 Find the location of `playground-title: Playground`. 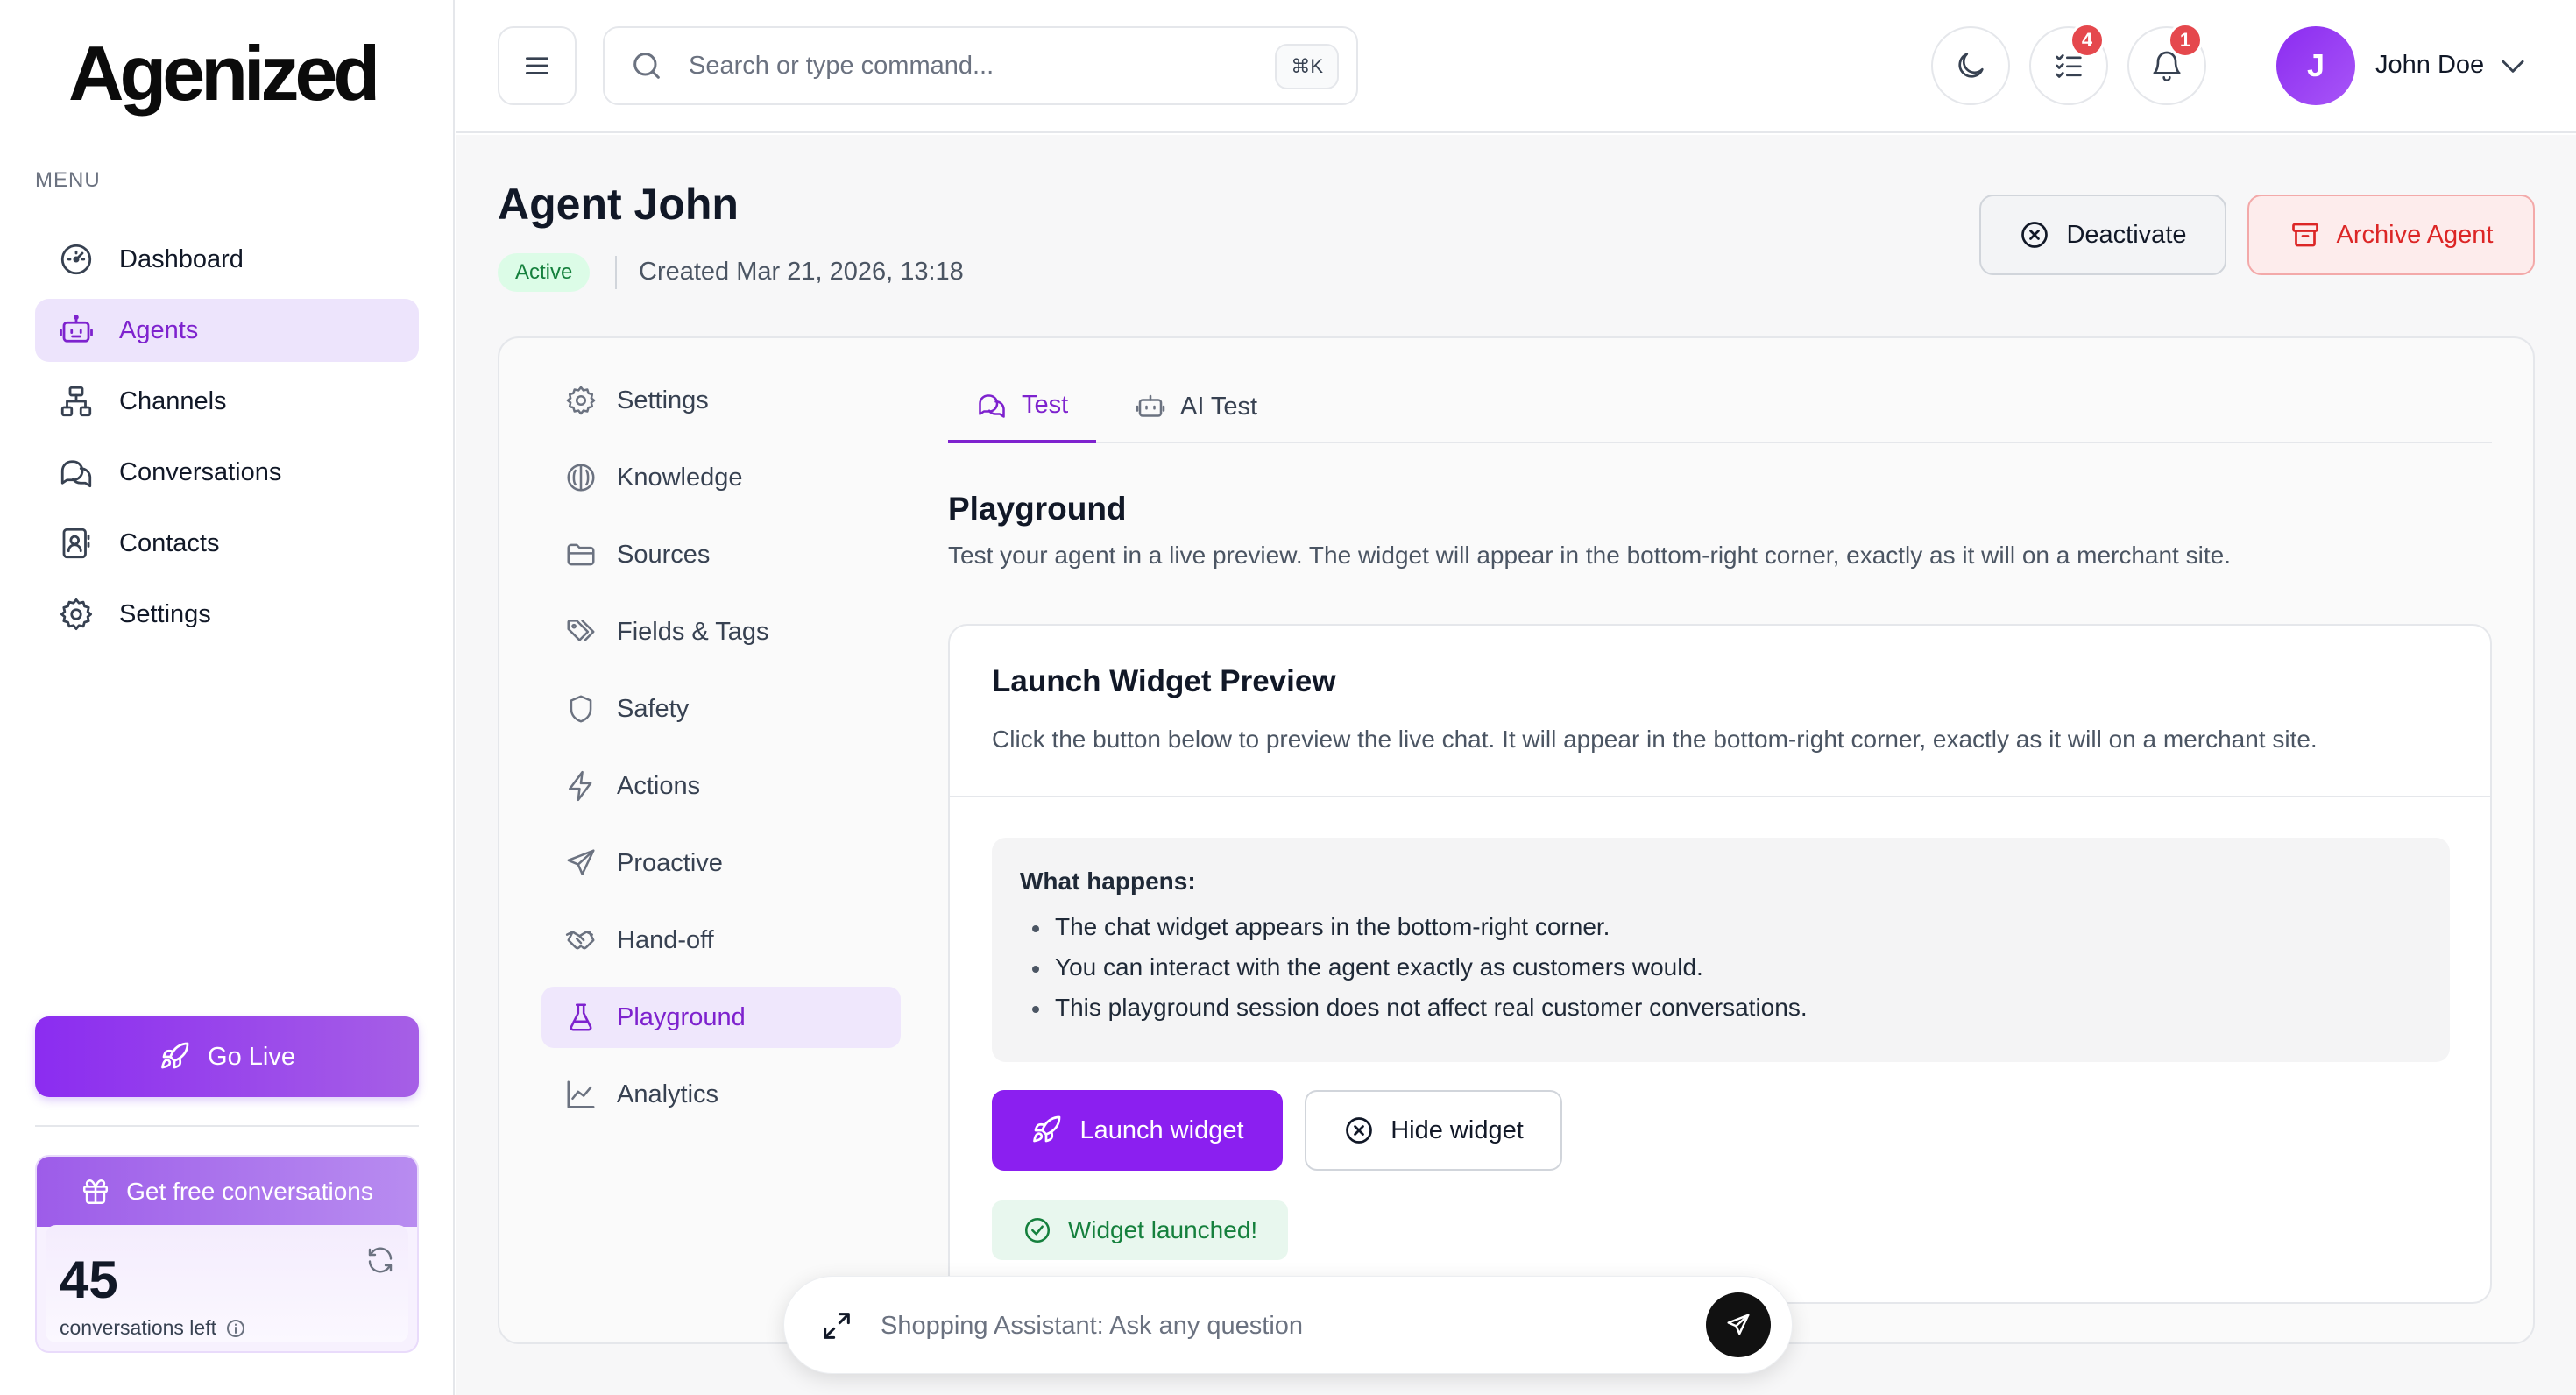

playground-title: Playground is located at coordinates (1037, 509).